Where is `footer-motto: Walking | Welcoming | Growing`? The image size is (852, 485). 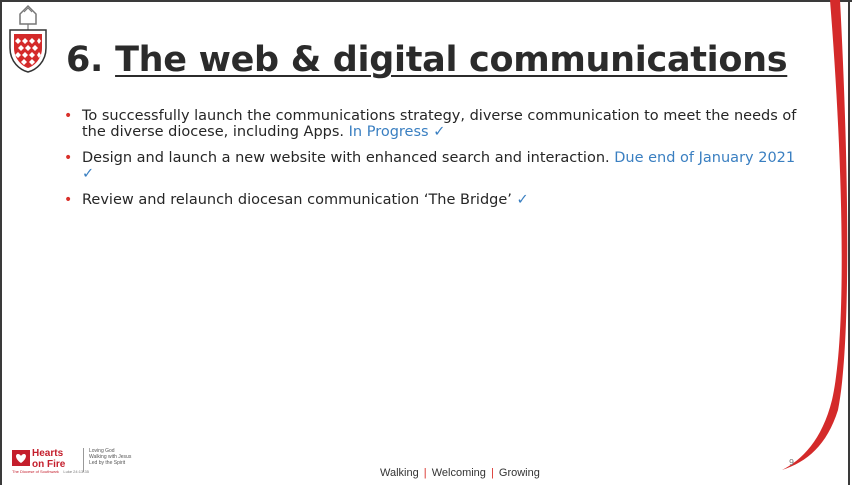
footer-motto: Walking | Welcoming | Growing is located at coordinates (460, 473).